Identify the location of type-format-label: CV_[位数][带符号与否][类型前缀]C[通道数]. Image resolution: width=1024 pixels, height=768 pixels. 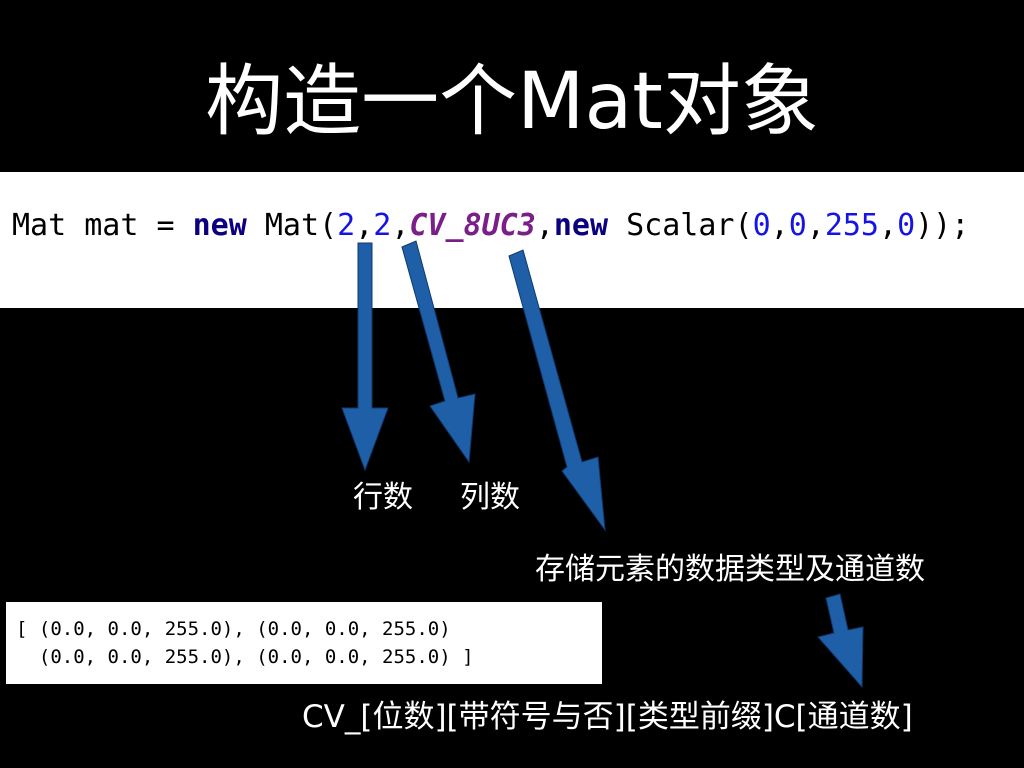
(607, 717).